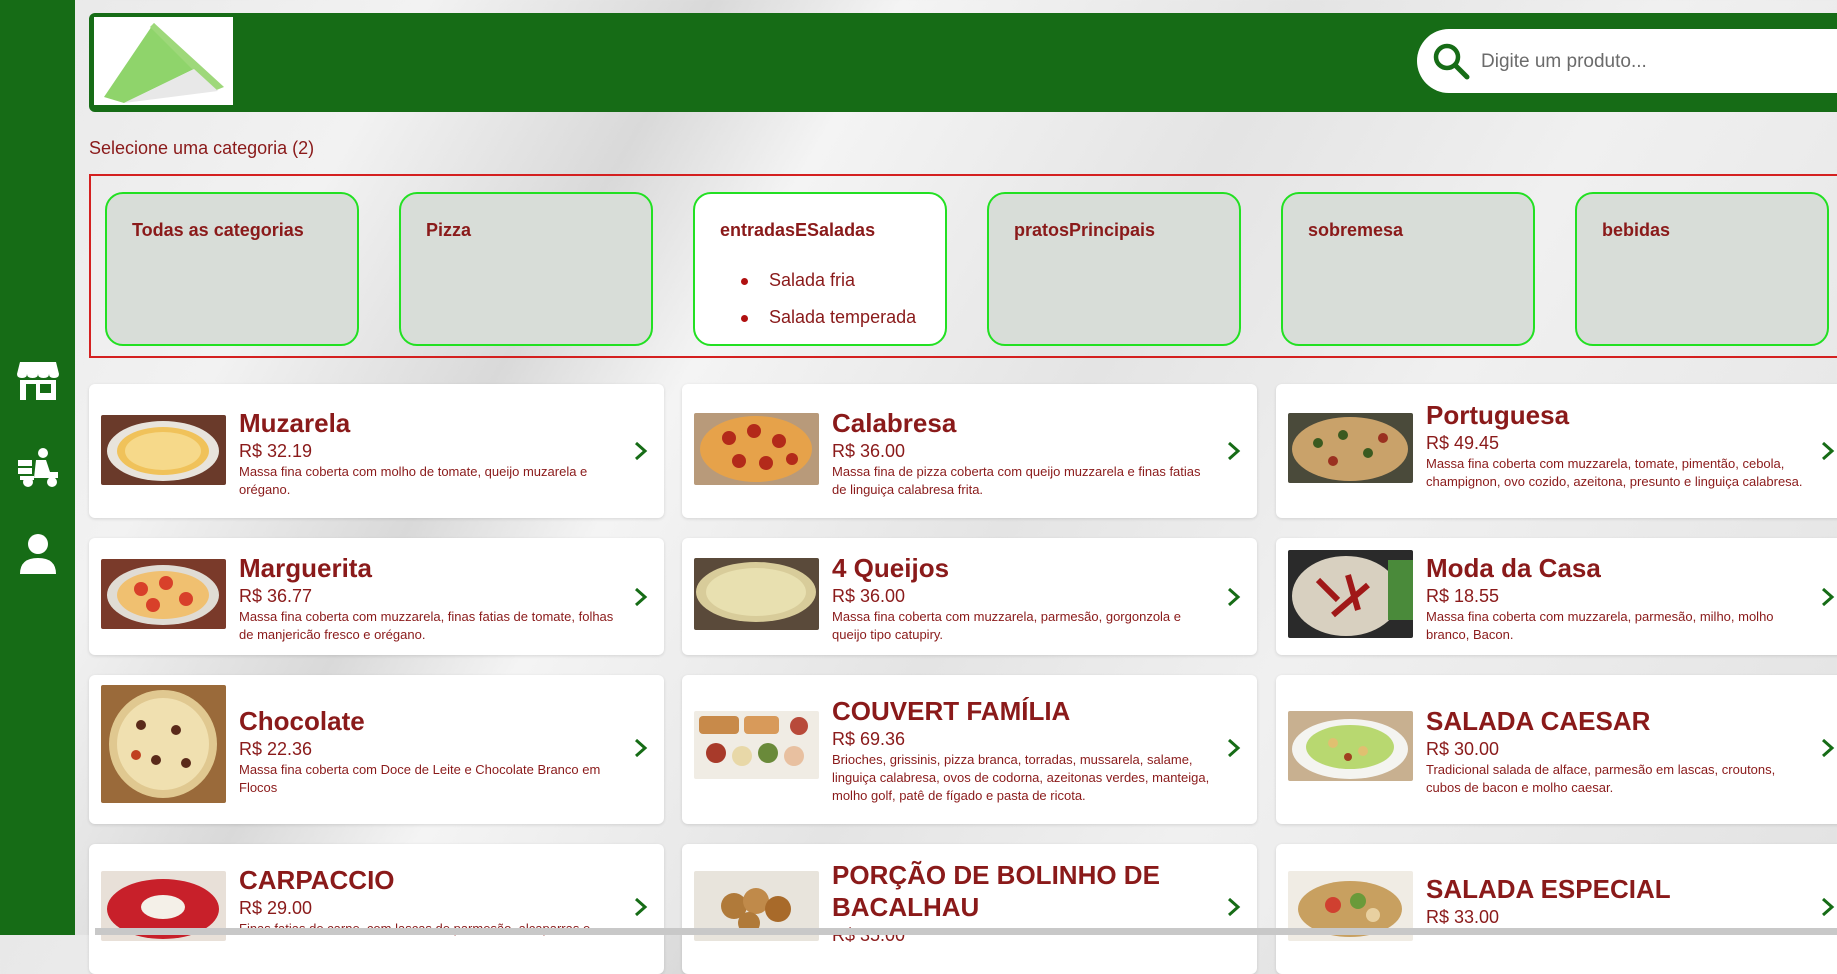 The height and width of the screenshot is (974, 1837). Describe the element at coordinates (1451, 61) in the screenshot. I see `search-icon` at that location.